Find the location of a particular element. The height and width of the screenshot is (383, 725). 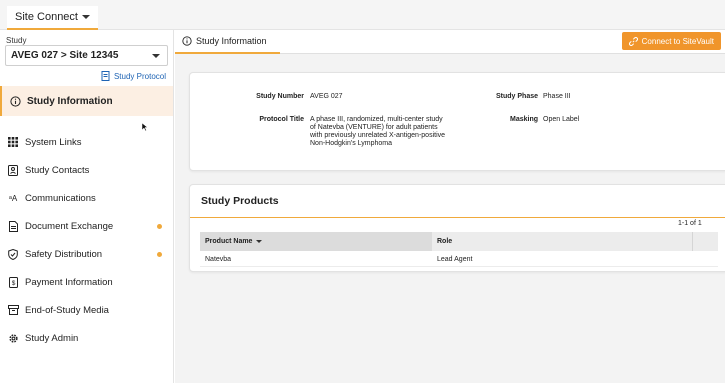

sidebar-item-label: Safety Distribution is located at coordinates (64, 254).